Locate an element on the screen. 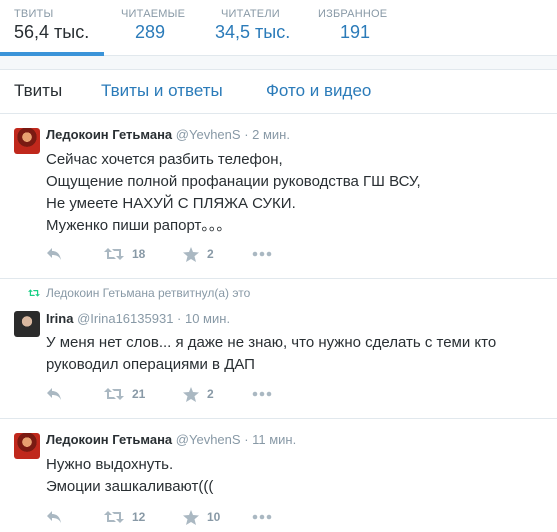 This screenshot has width=557, height=532. tweet-timestamp: · 11 мин. is located at coordinates (270, 439).